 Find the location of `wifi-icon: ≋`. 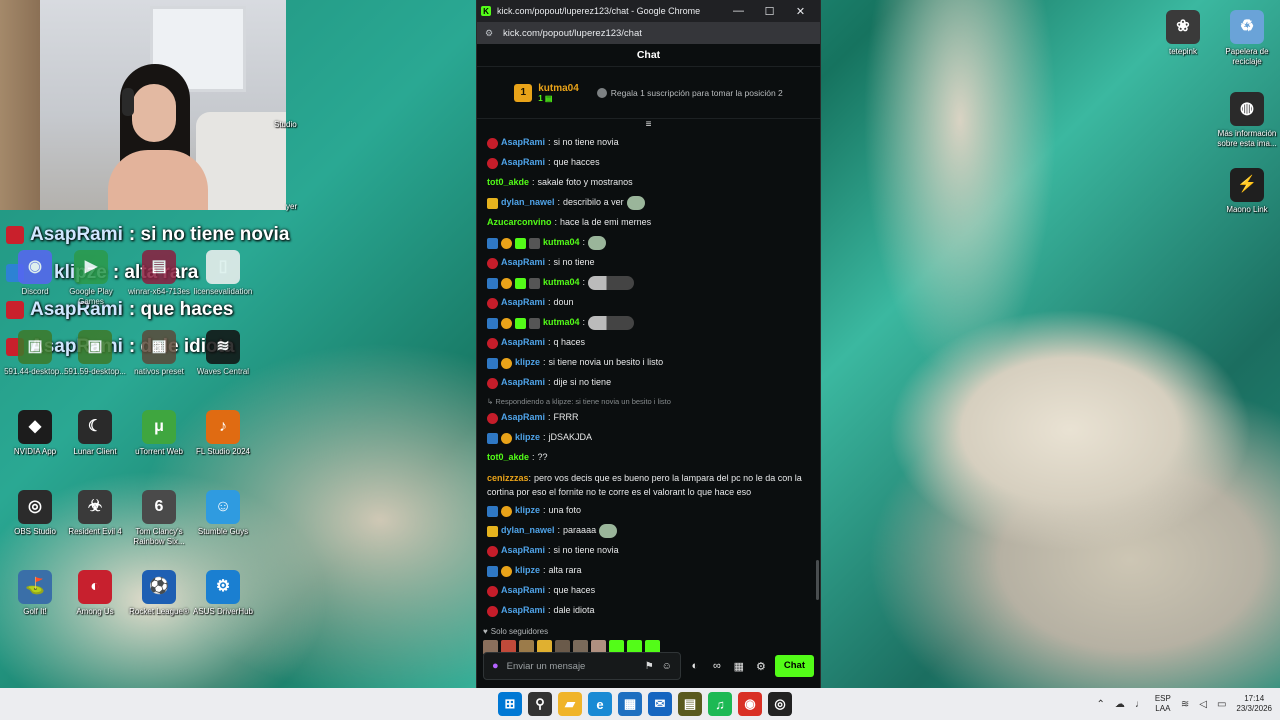

wifi-icon: ≋ is located at coordinates (1185, 704).